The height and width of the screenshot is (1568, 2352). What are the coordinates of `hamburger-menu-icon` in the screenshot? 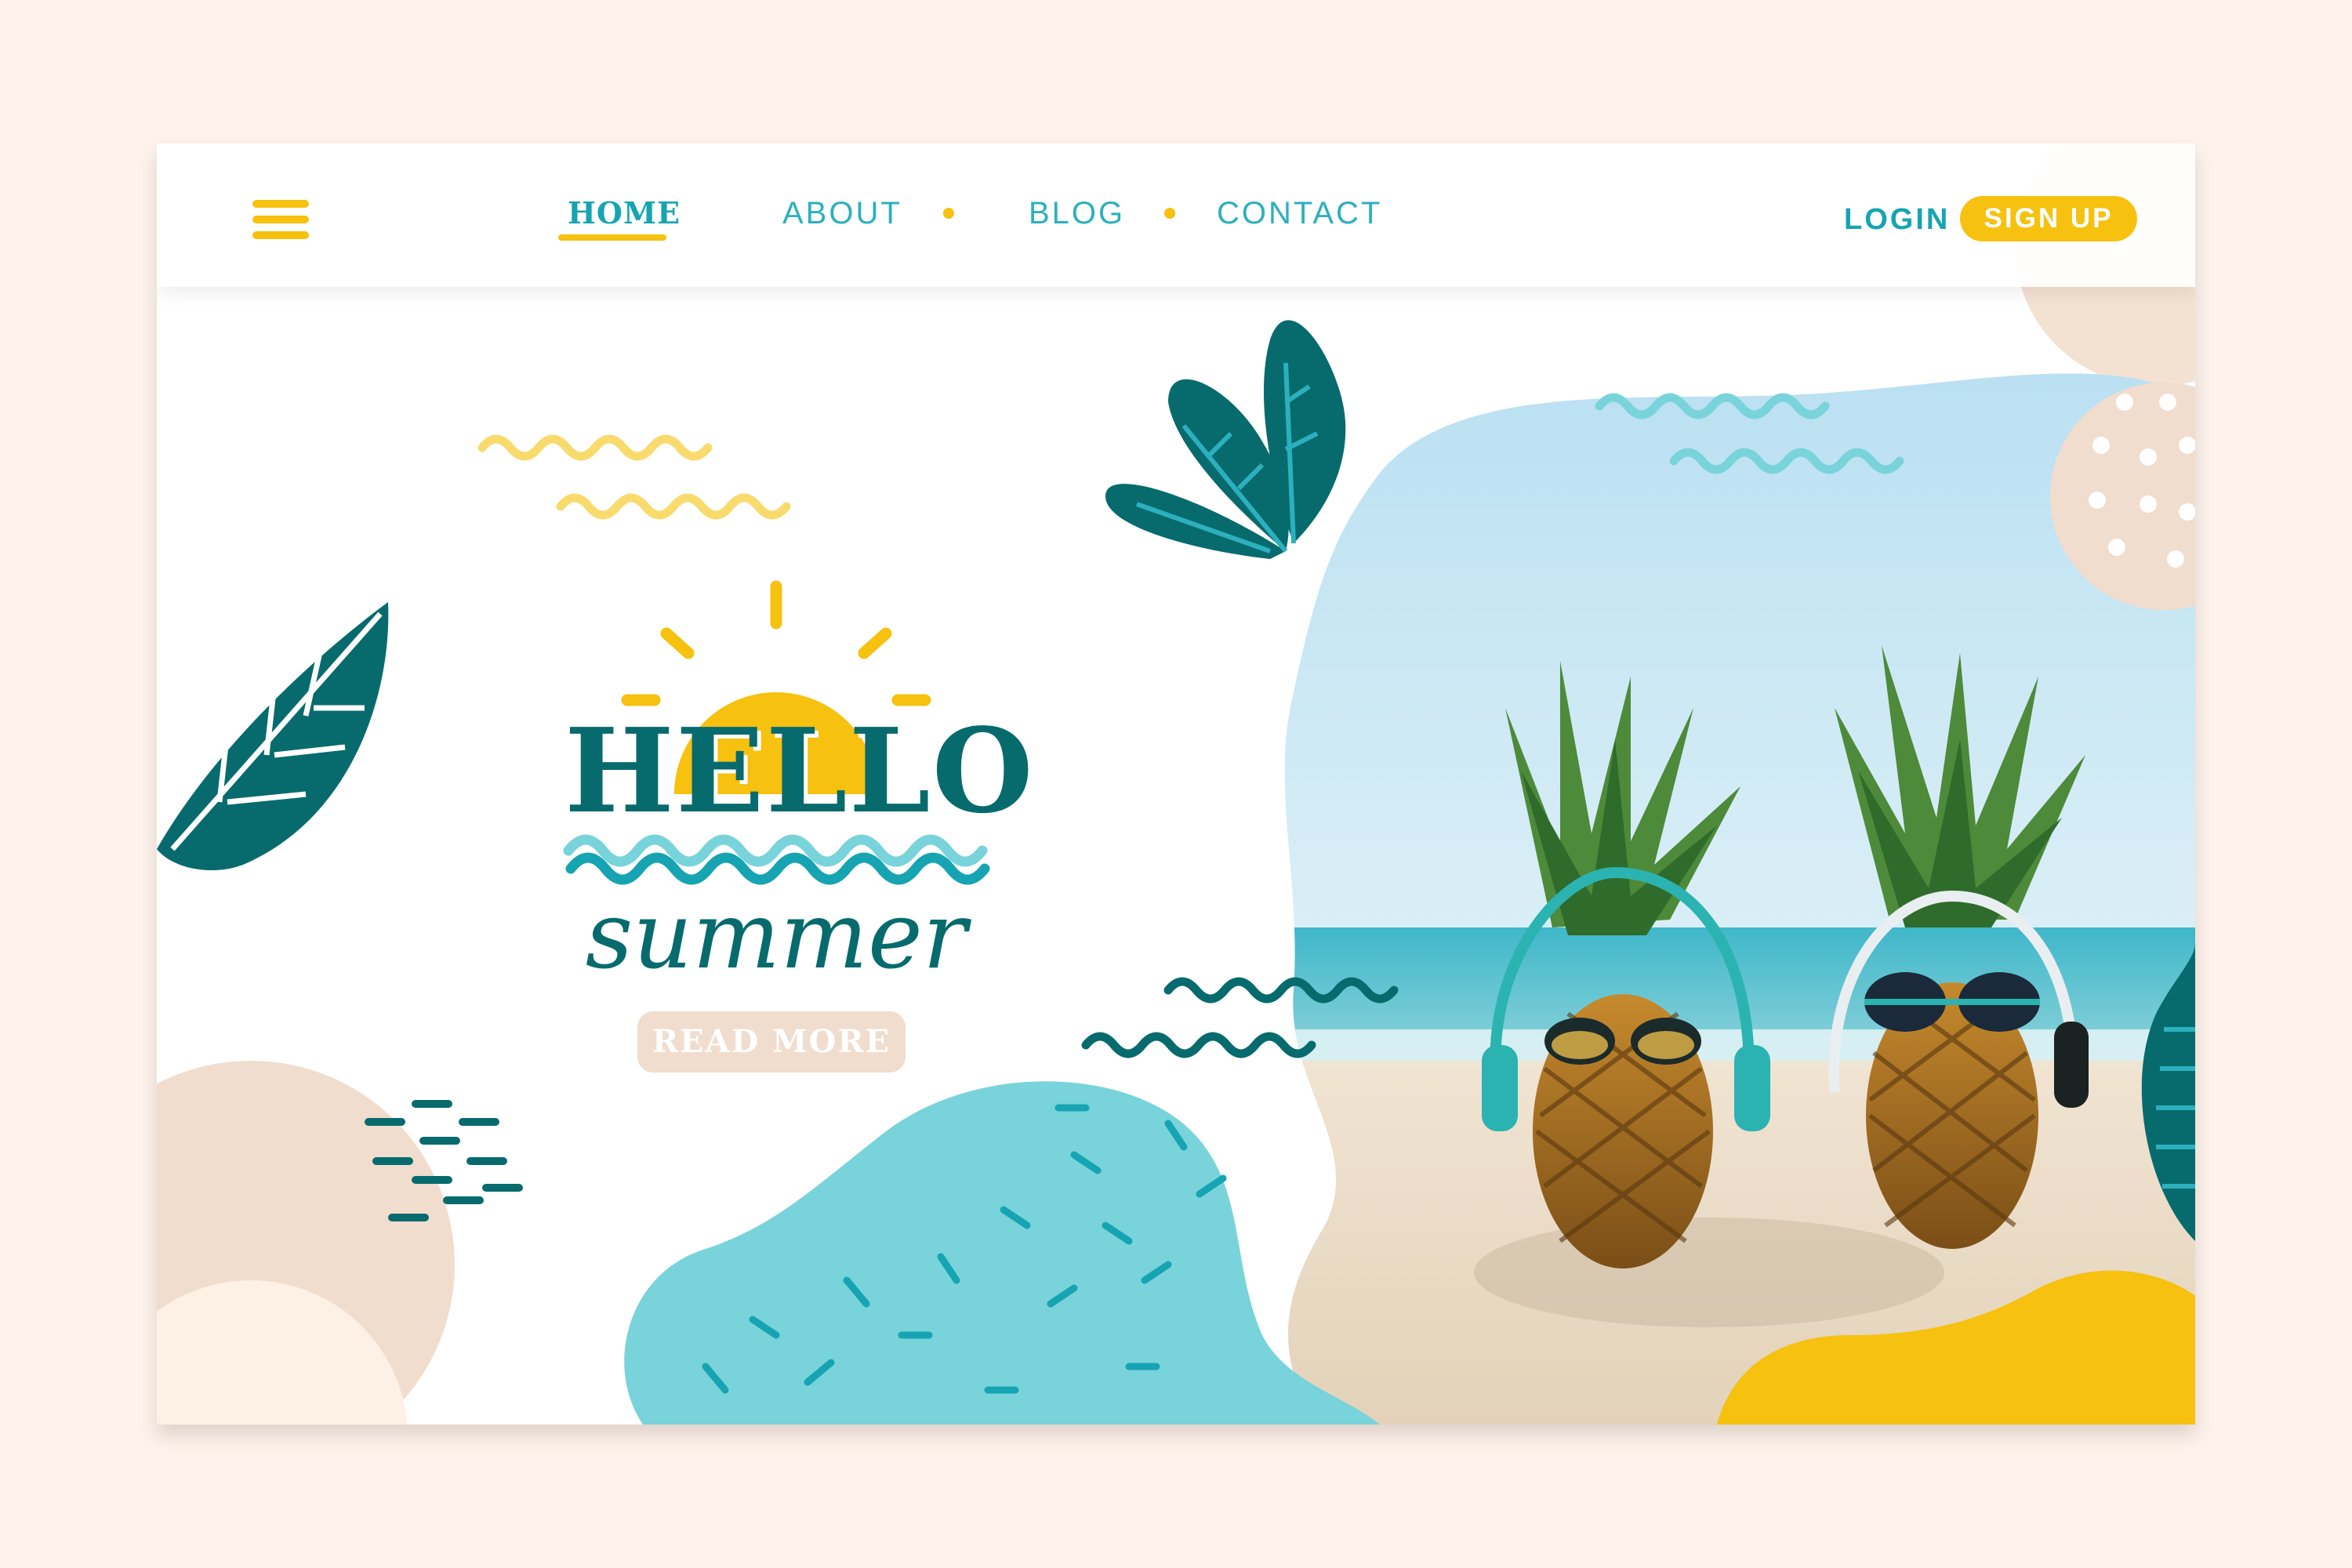 It's located at (280, 220).